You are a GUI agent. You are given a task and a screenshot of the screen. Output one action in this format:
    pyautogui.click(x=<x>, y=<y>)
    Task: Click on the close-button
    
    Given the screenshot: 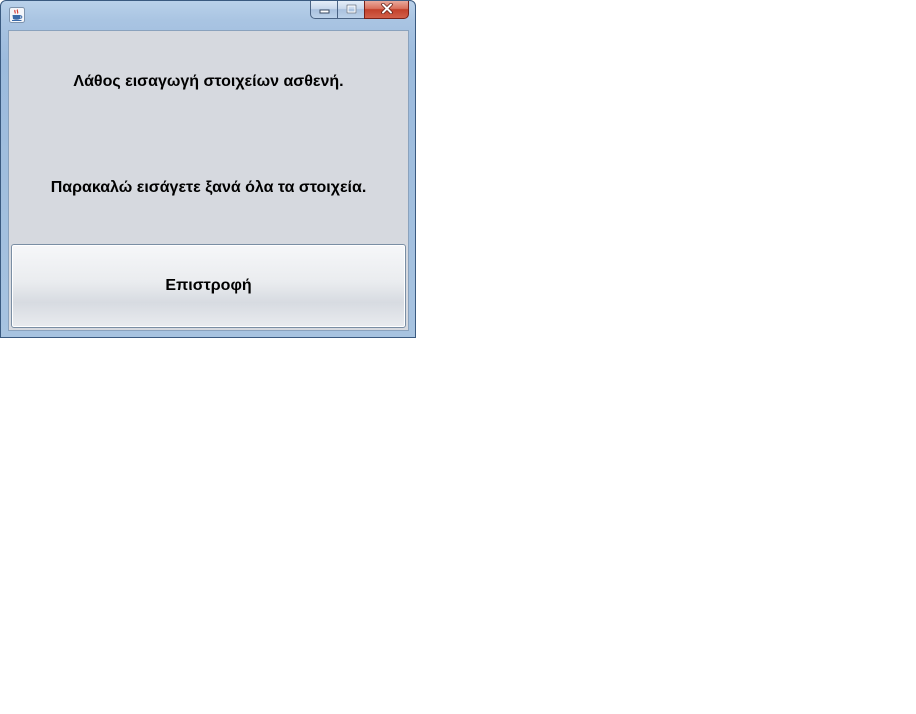 What is the action you would take?
    pyautogui.click(x=386, y=10)
    